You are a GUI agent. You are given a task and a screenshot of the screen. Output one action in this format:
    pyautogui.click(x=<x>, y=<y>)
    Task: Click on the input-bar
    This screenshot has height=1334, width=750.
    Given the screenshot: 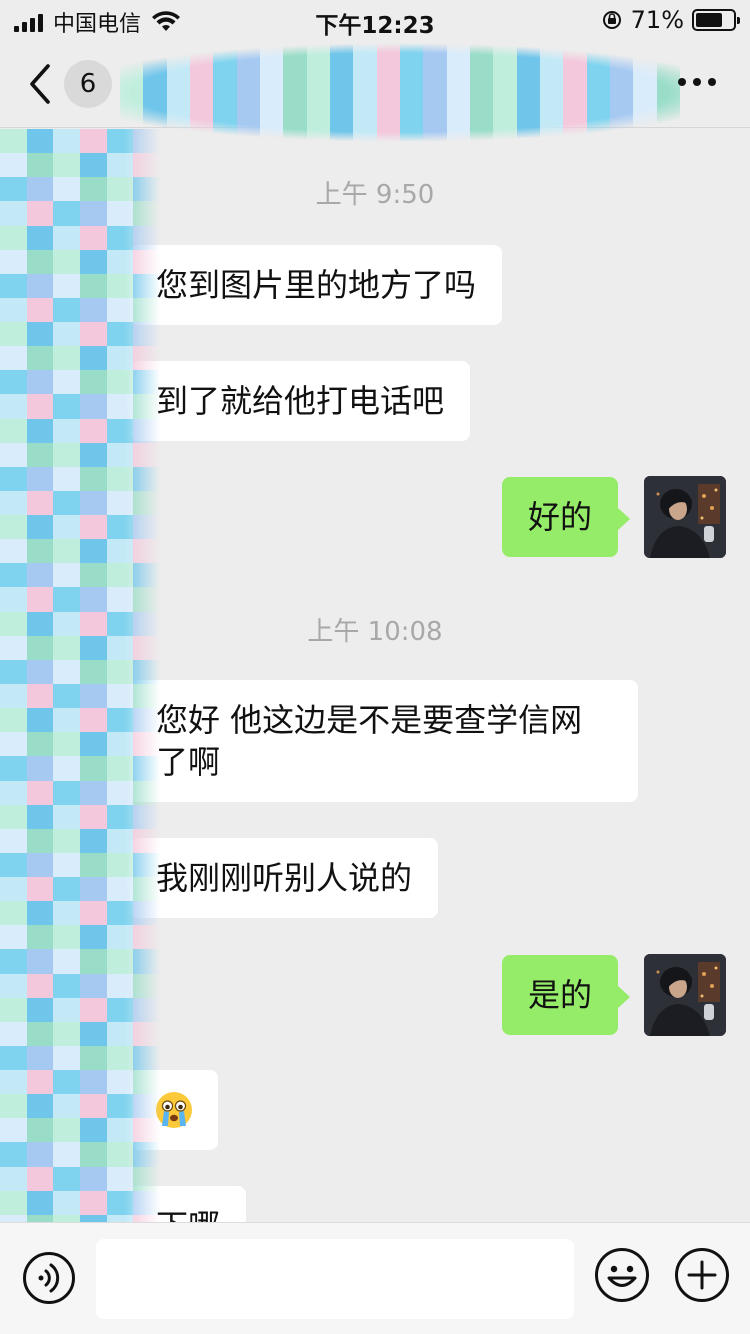 What is the action you would take?
    pyautogui.click(x=375, y=1278)
    